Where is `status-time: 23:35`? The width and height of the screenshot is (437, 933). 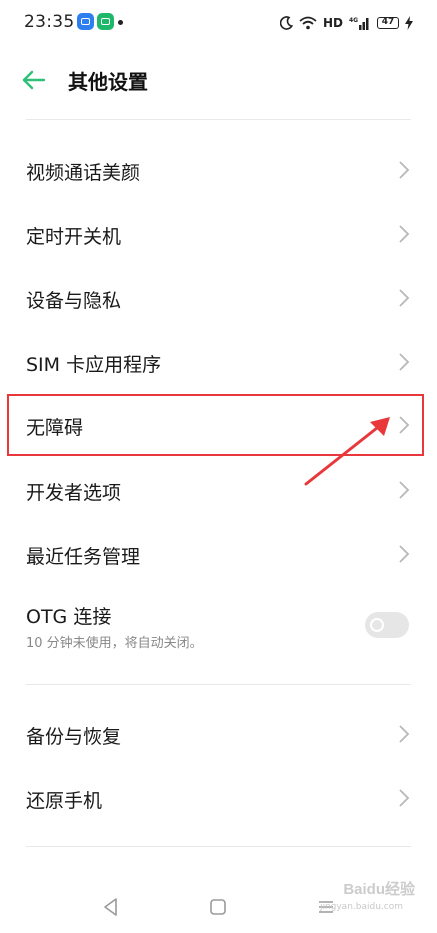 status-time: 23:35 is located at coordinates (49, 22).